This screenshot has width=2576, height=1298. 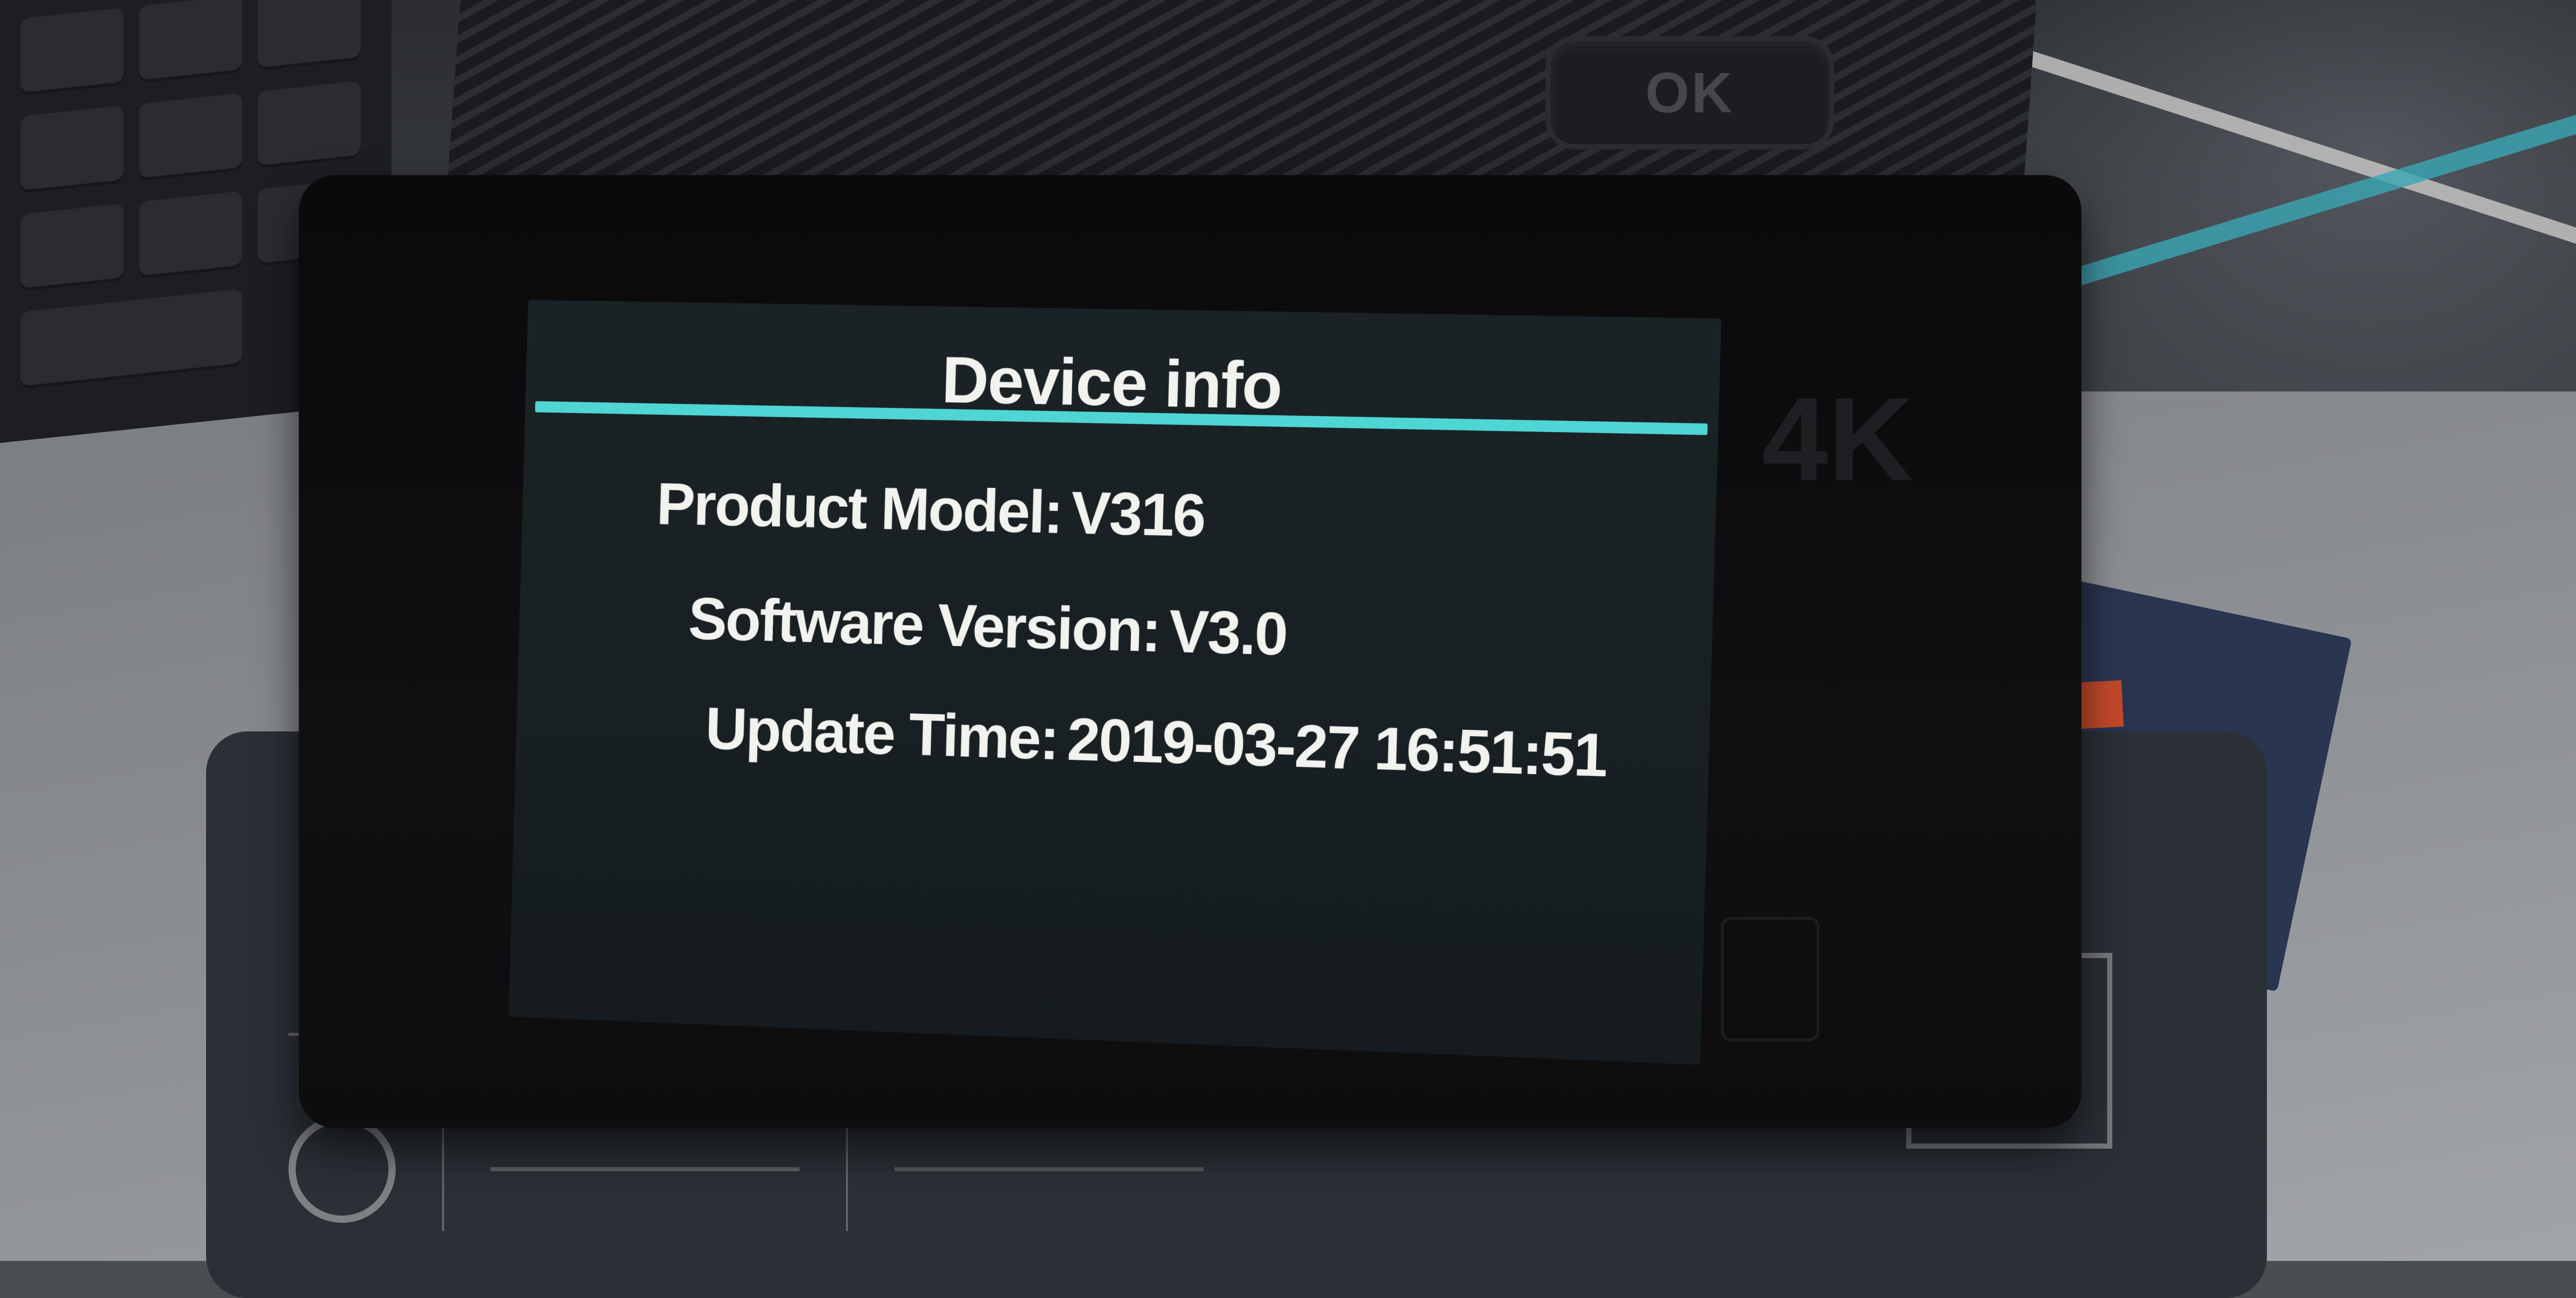 What do you see at coordinates (1227, 632) in the screenshot?
I see `info-value: V3.0` at bounding box center [1227, 632].